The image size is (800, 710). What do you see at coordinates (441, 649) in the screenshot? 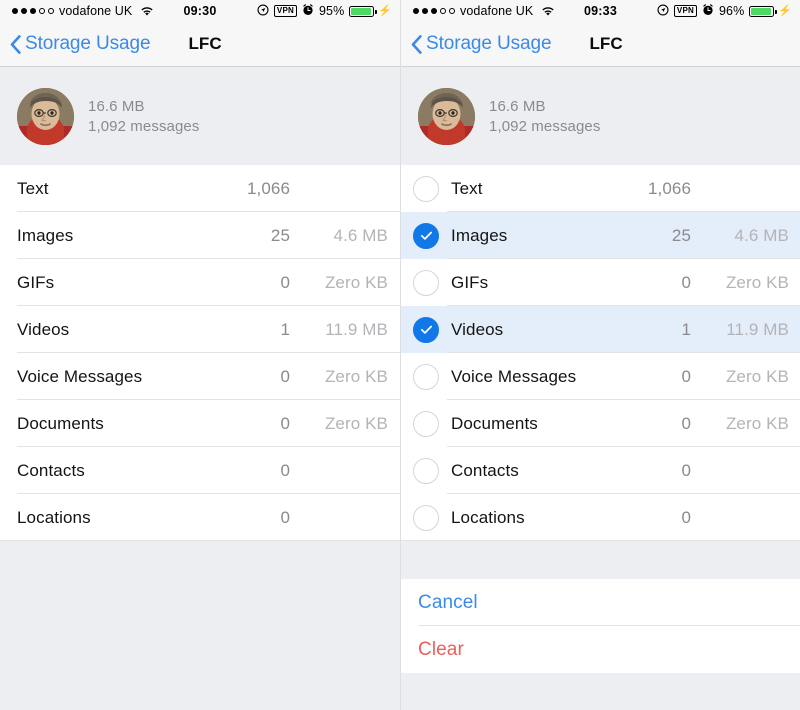
I see `clear-button-label: Clear` at bounding box center [441, 649].